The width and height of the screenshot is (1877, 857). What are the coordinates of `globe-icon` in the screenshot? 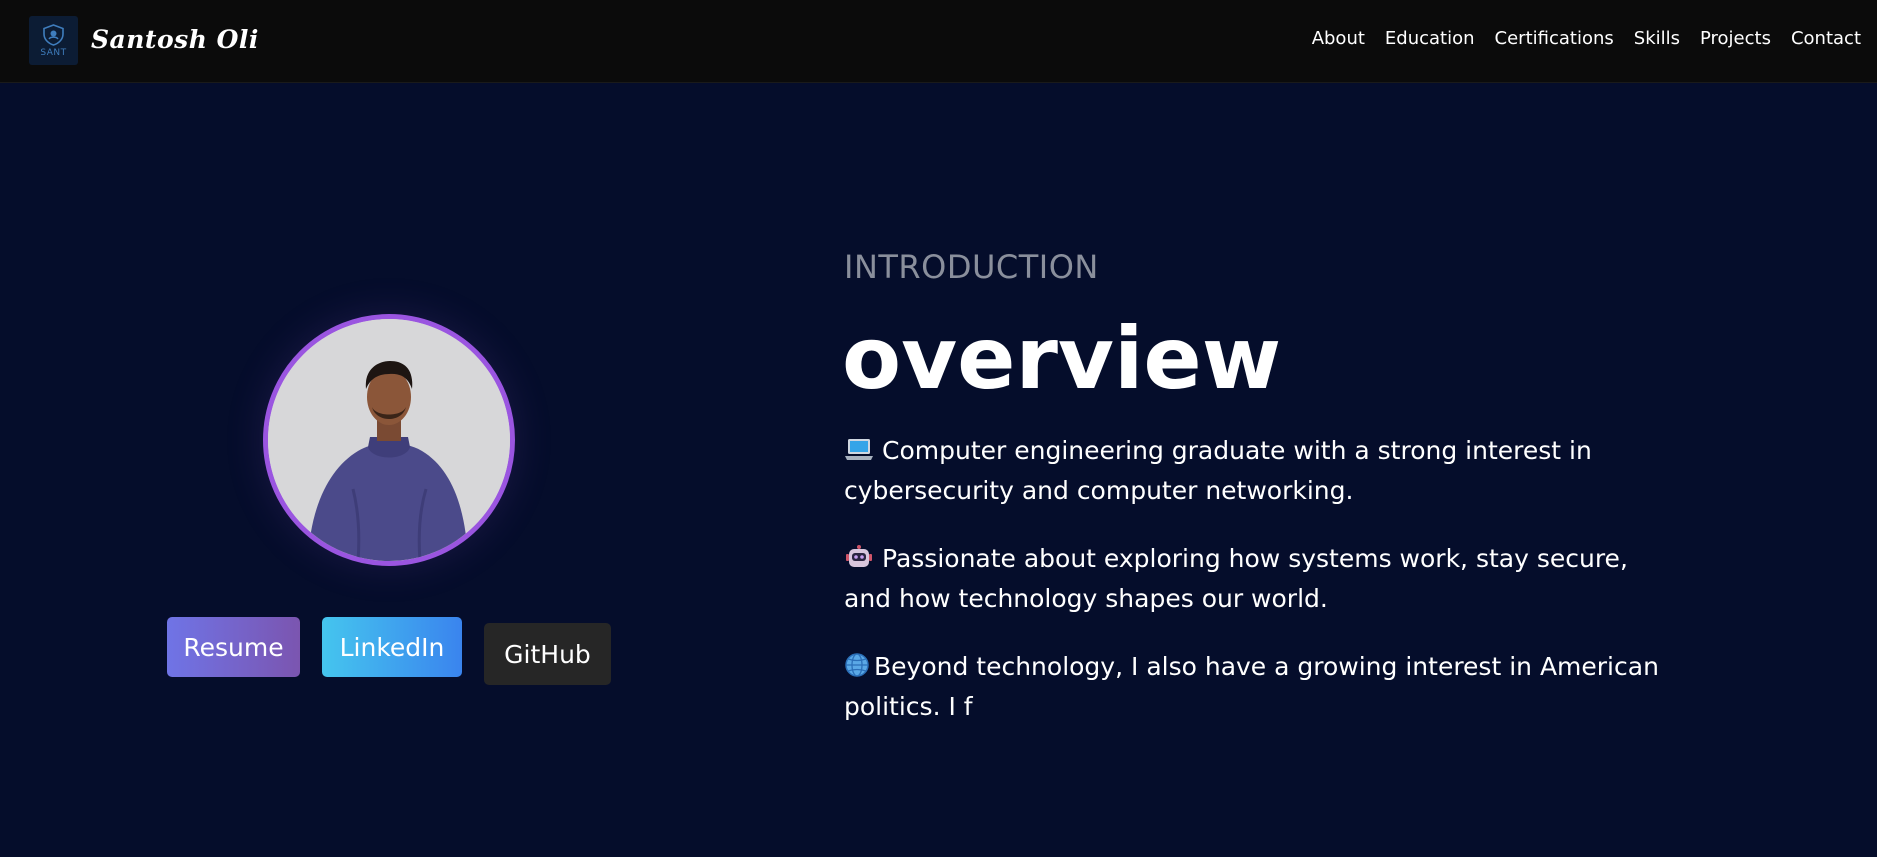 It's located at (857, 663).